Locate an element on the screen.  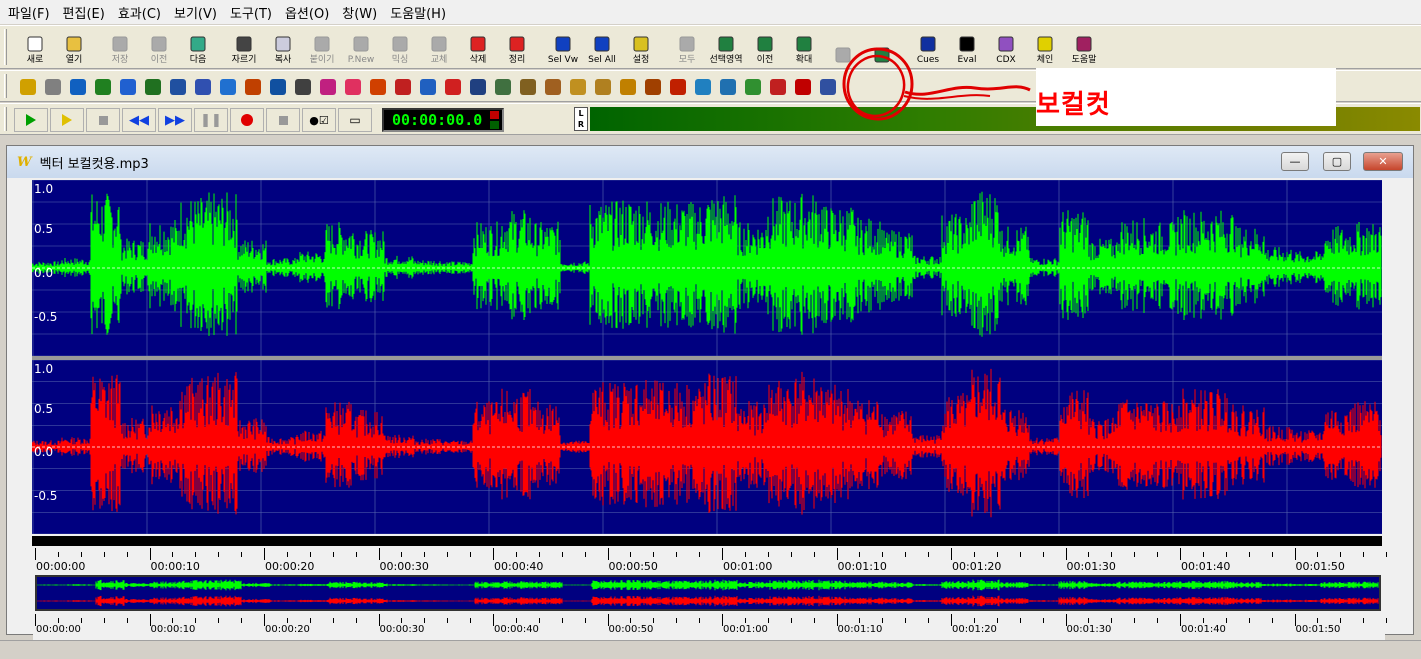
toolbar-button-18: 이전 is located at coordinates (765, 47).